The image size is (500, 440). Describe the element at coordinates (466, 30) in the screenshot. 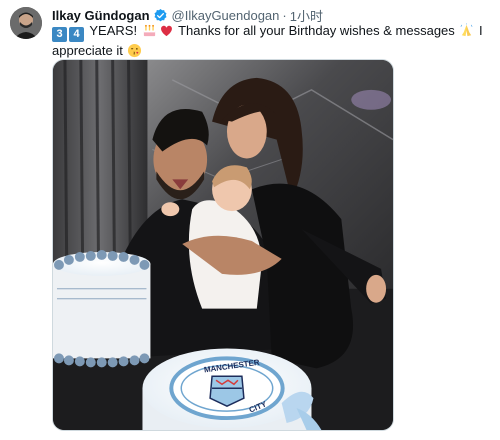

I see `folded-hands-emoji` at that location.